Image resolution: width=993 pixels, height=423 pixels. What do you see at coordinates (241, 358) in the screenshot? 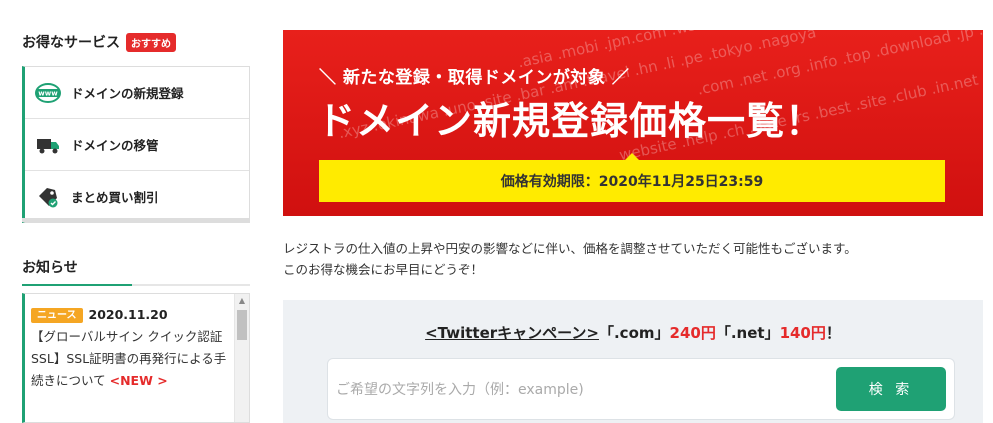
I see `news-scrollbar: ▲` at bounding box center [241, 358].